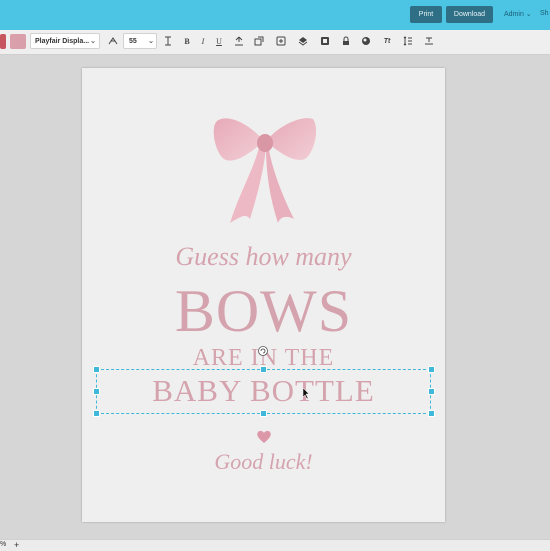 This screenshot has height=551, width=550. What do you see at coordinates (429, 41) in the screenshot?
I see `letter-spacing-icon` at bounding box center [429, 41].